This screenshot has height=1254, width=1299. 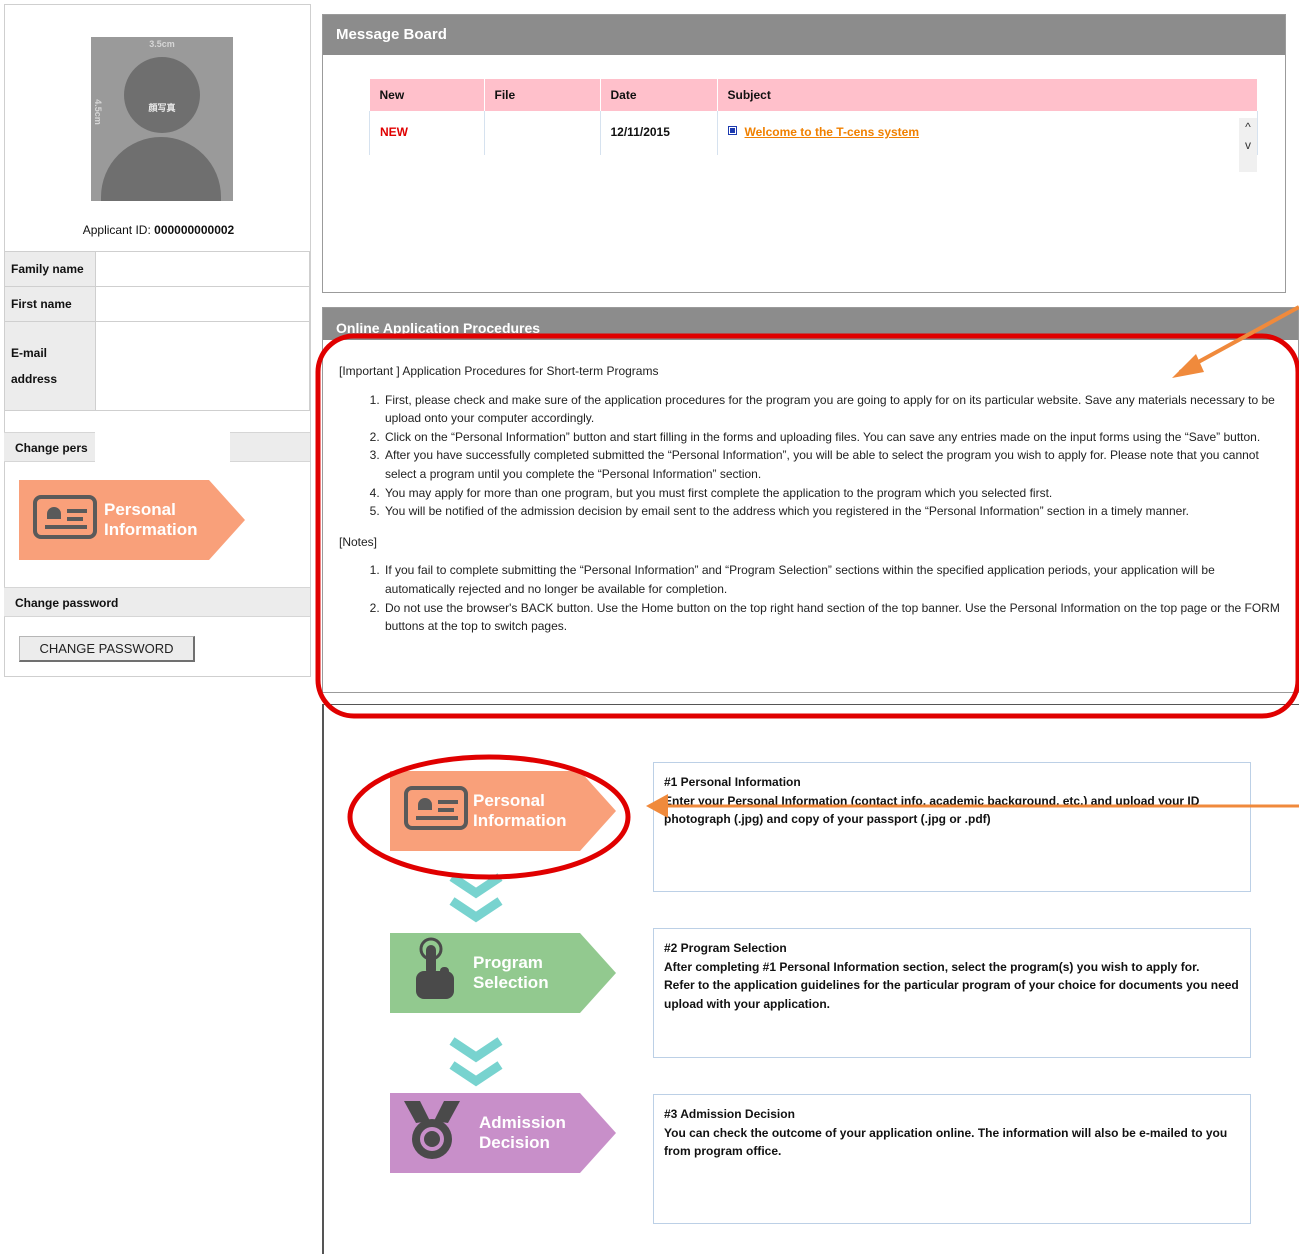 What do you see at coordinates (162, 44) in the screenshot?
I see `photo-width-label: 3.5cm` at bounding box center [162, 44].